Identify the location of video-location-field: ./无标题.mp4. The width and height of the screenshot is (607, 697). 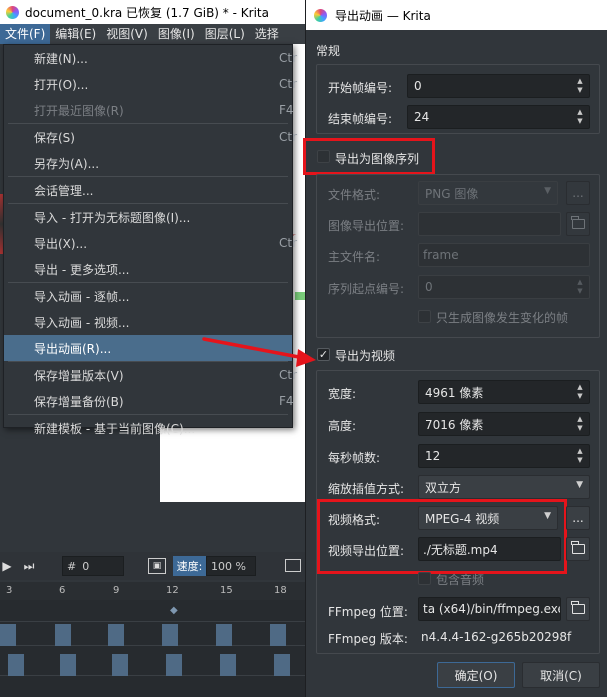
(489, 549).